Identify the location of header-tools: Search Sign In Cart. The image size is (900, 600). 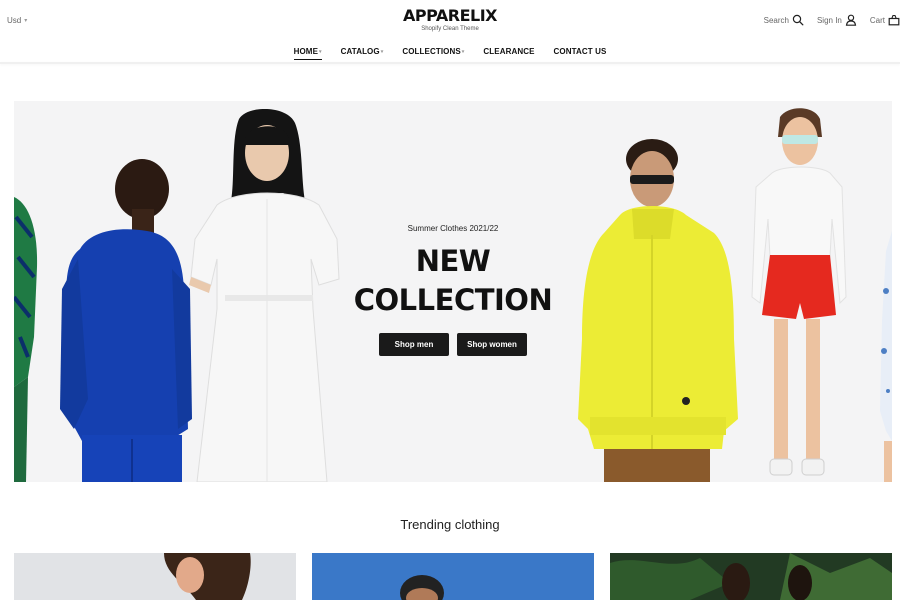
(825, 20).